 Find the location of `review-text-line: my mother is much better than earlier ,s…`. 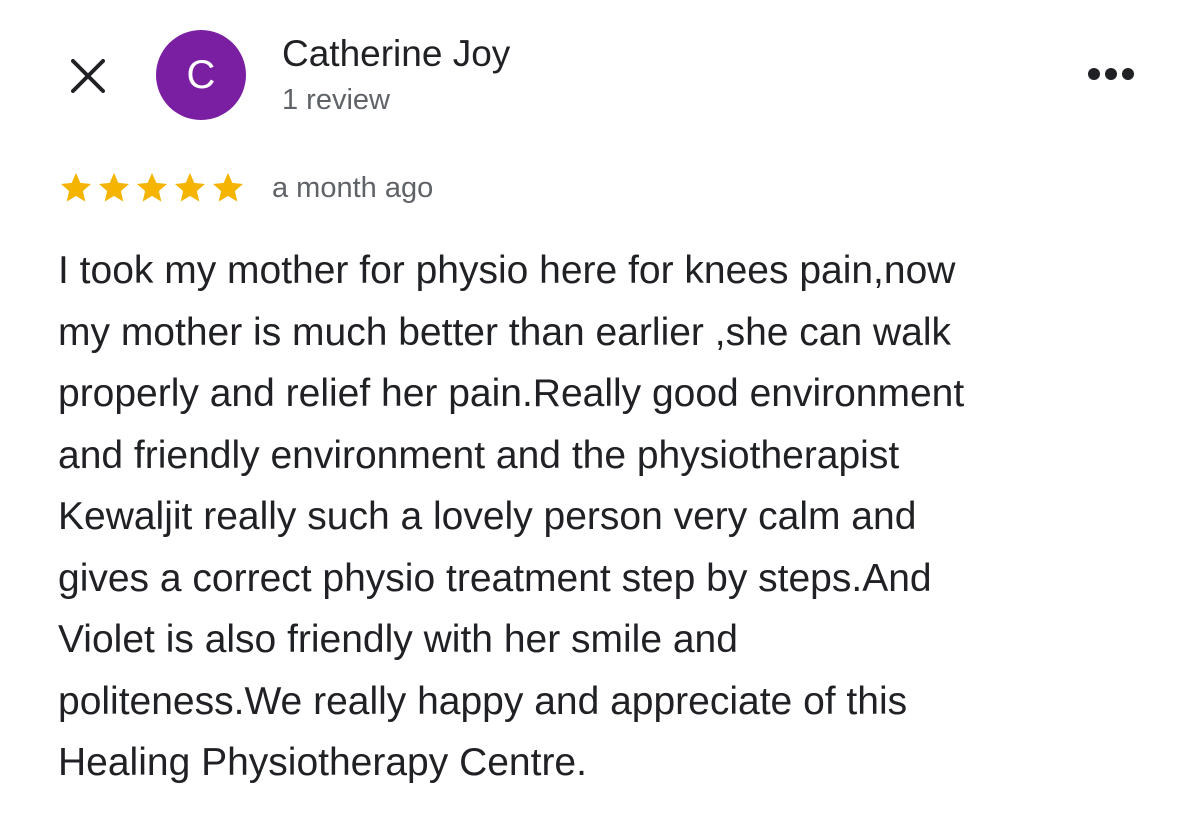

review-text-line: my mother is much better than earlier ,s… is located at coordinates (505, 332).